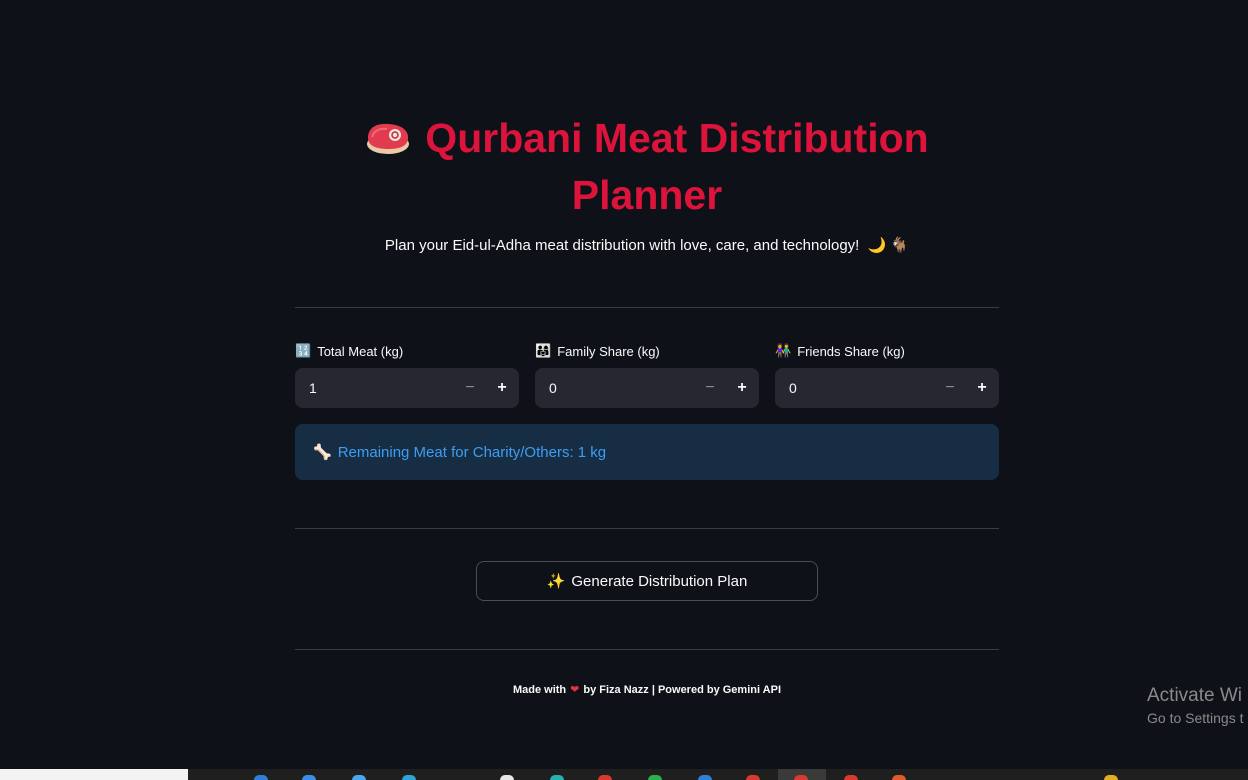  Describe the element at coordinates (556, 581) in the screenshot. I see `sparkles-icon: ✨` at that location.